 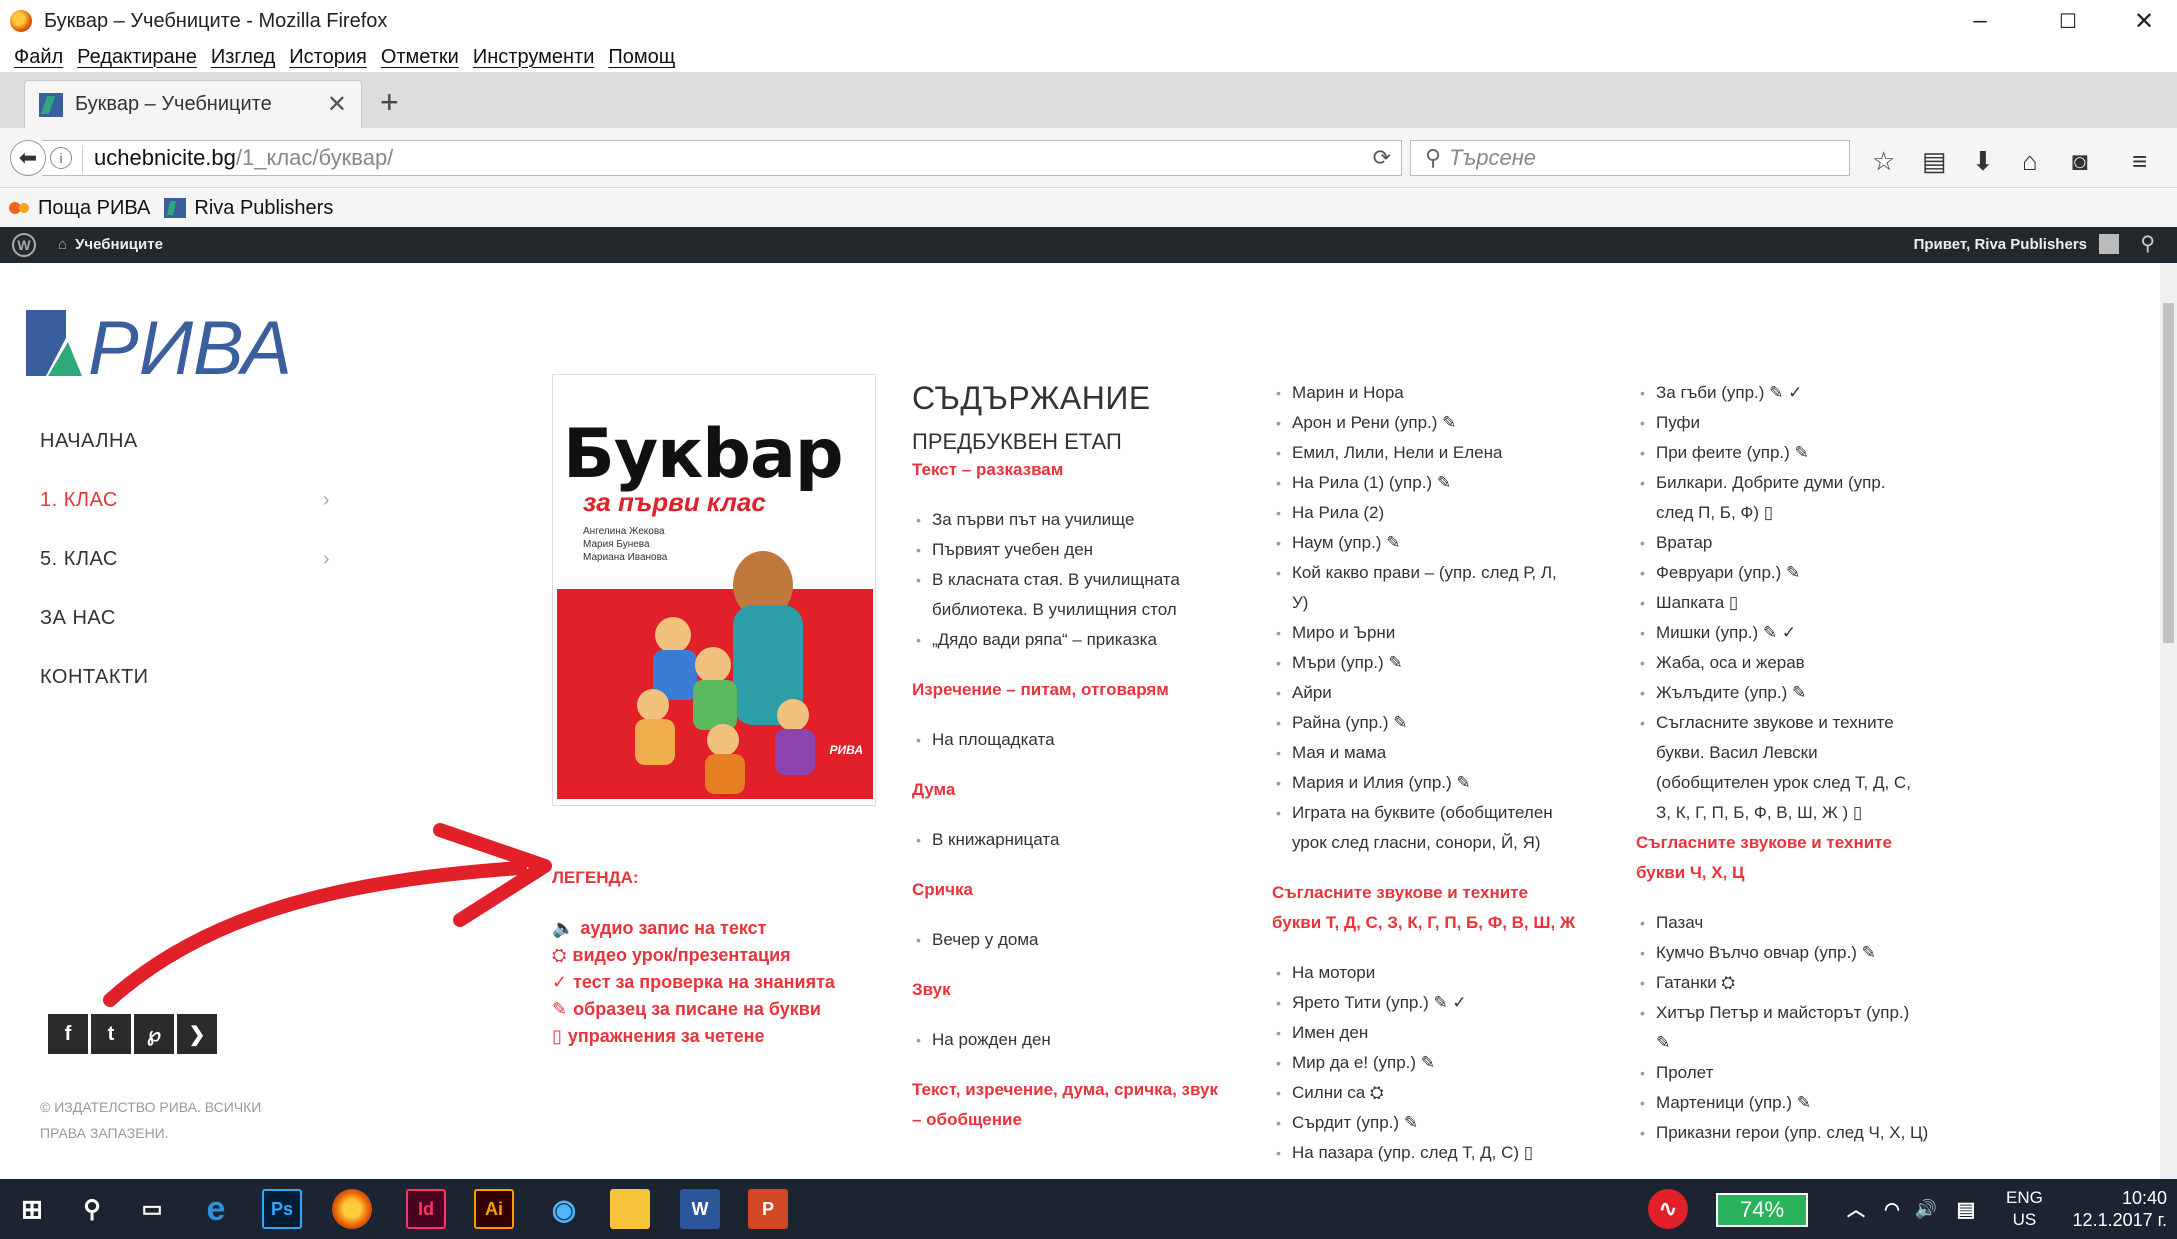 What do you see at coordinates (534, 57) in the screenshot?
I see `menu-tools: Инструменти` at bounding box center [534, 57].